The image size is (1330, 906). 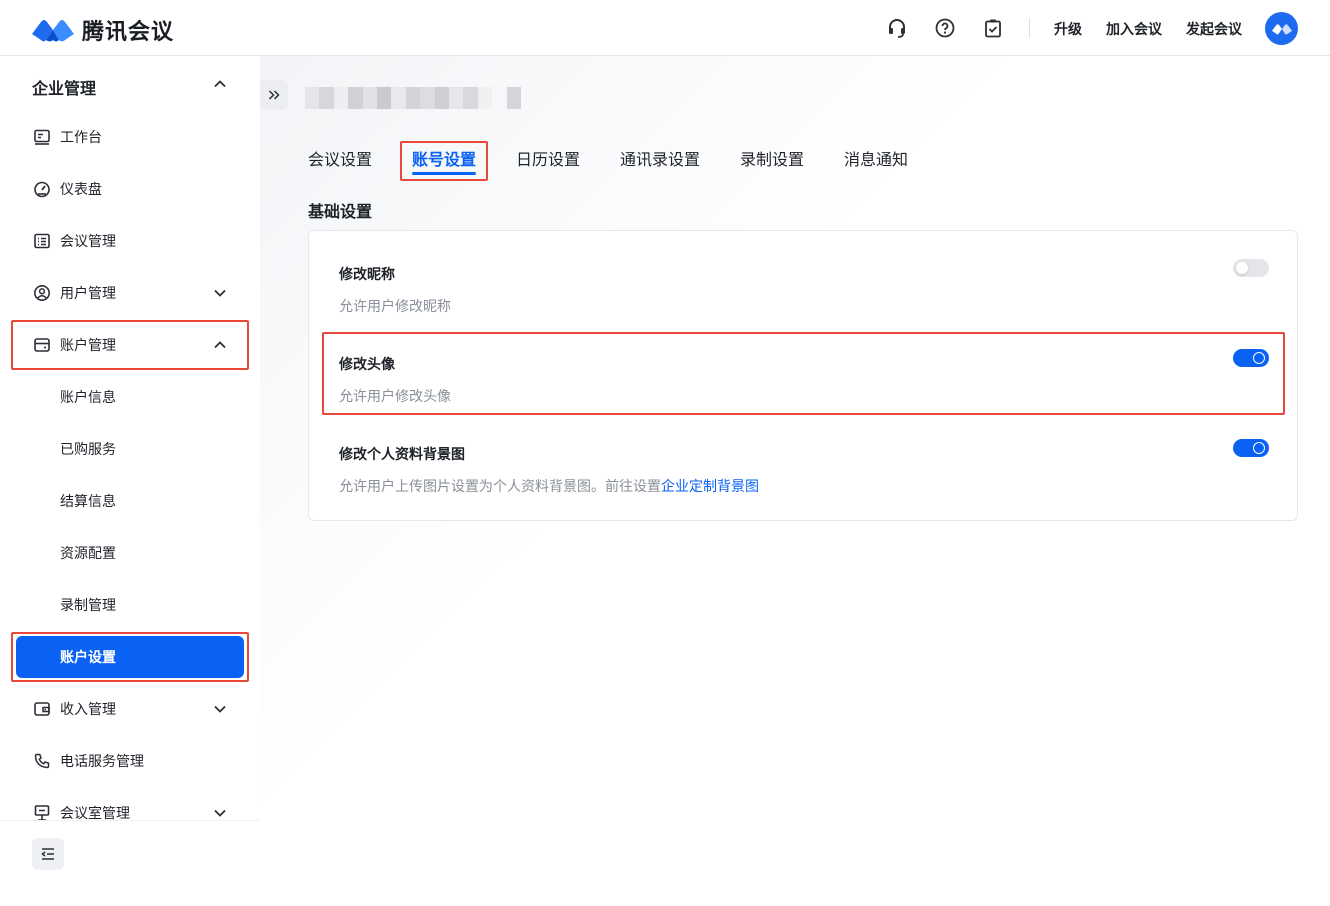 What do you see at coordinates (395, 396) in the screenshot?
I see `setting-description: 允许用户修改头像` at bounding box center [395, 396].